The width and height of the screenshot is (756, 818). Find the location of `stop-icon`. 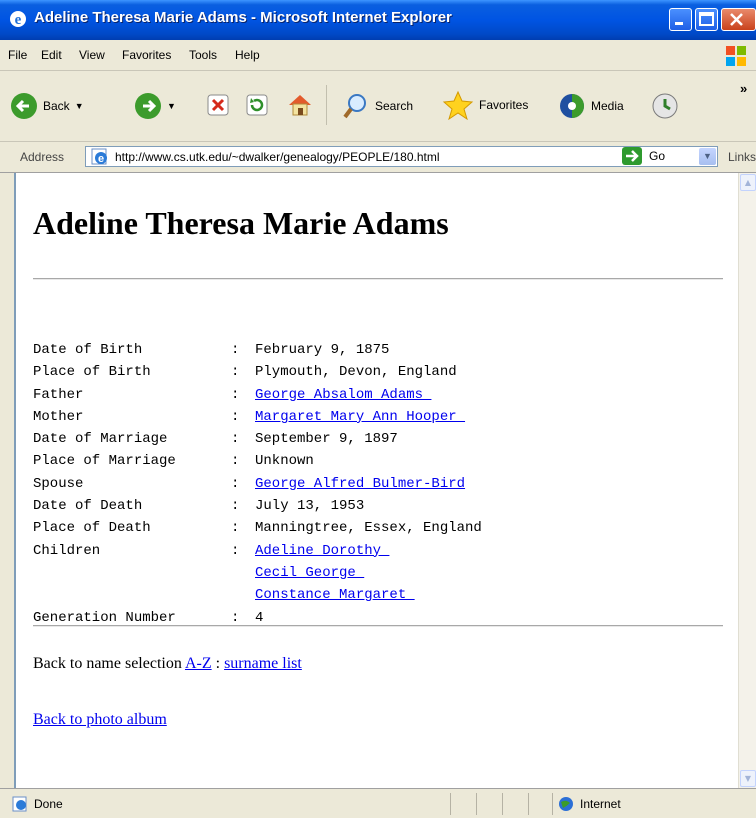

stop-icon is located at coordinates (218, 105).